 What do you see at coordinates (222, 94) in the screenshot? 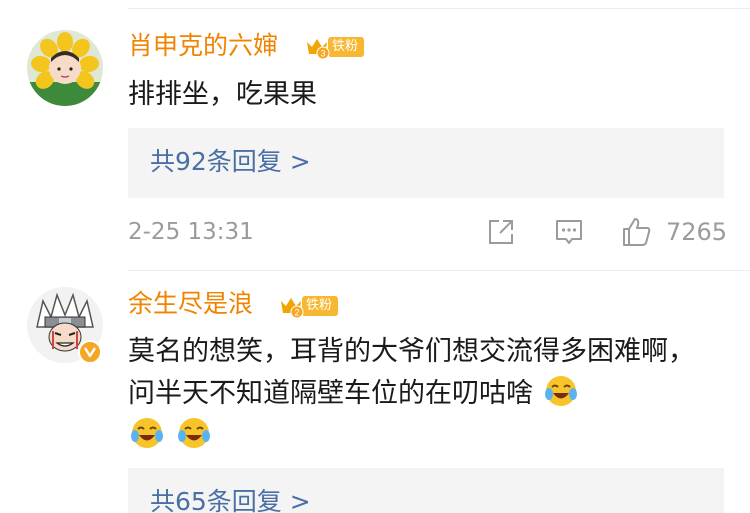
I see `comment-text: 排排坐，吃果果` at bounding box center [222, 94].